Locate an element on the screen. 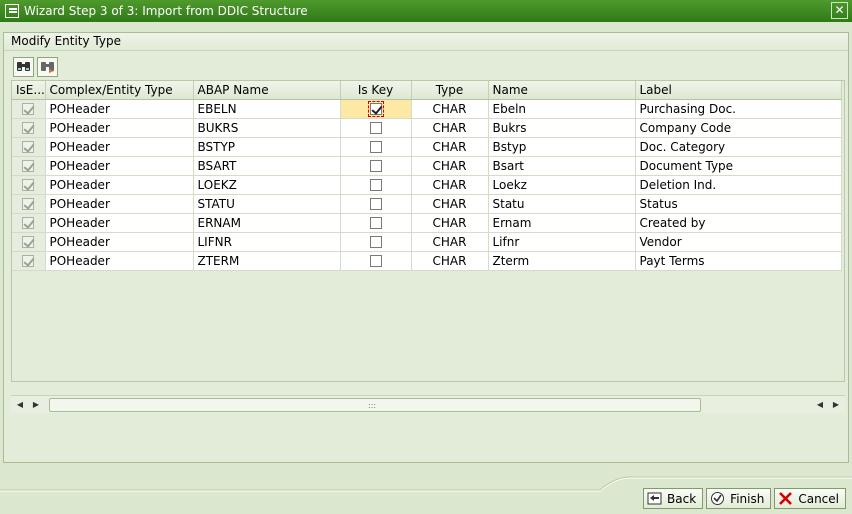  label-cell: Document Type is located at coordinates (738, 166).